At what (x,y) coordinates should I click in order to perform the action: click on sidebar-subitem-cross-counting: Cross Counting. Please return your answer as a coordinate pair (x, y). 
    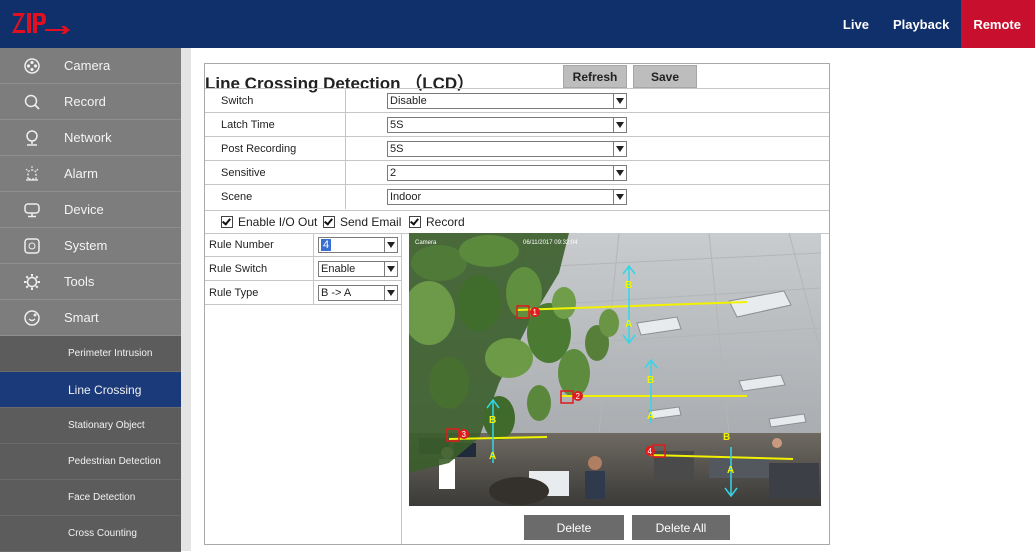
    Looking at the image, I should click on (90, 534).